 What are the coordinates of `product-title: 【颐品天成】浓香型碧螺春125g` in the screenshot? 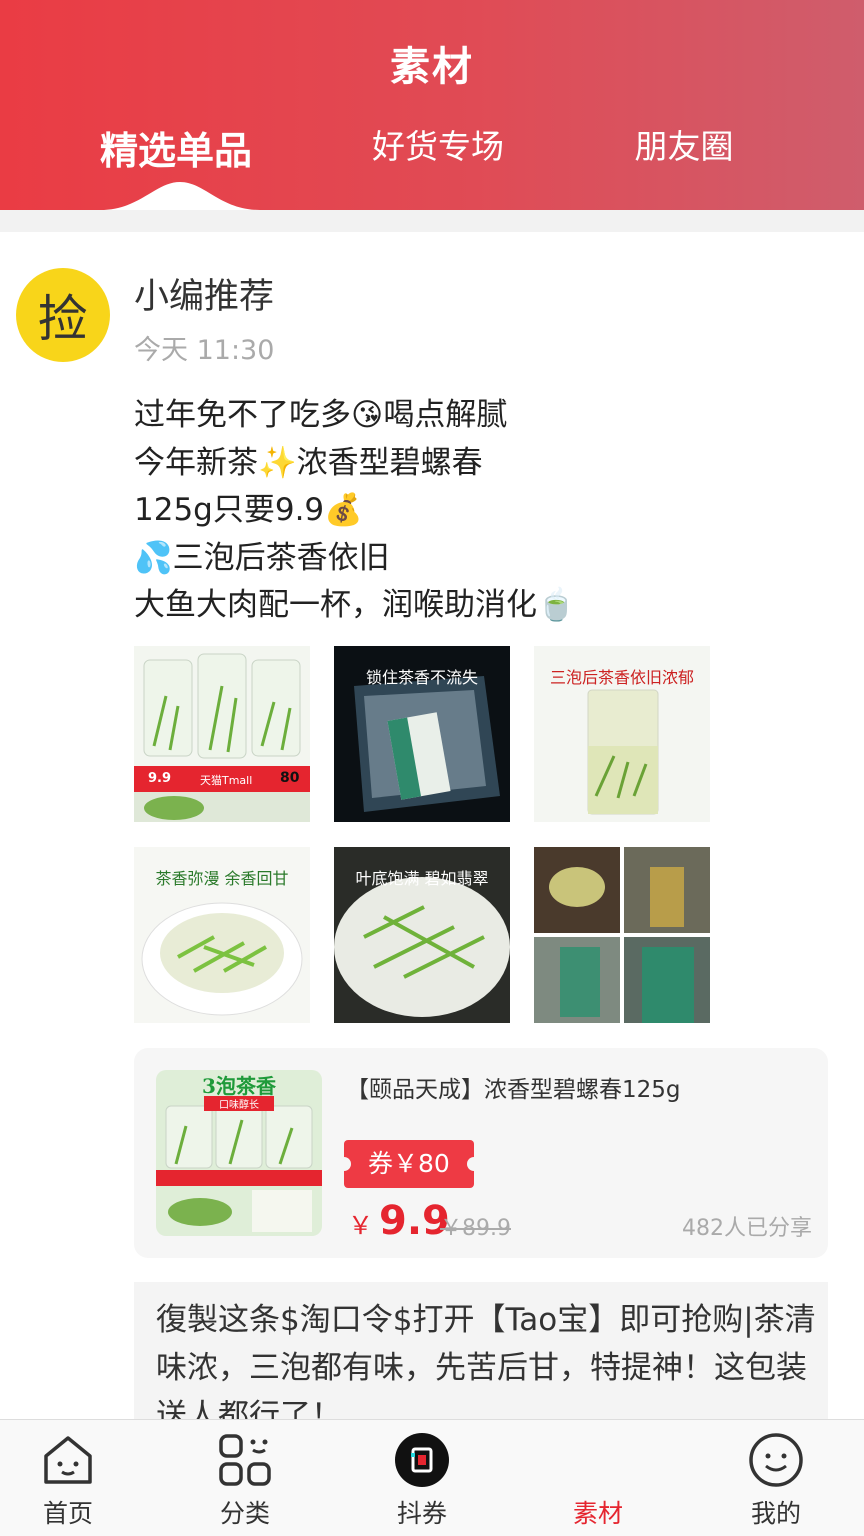 It's located at (513, 1090).